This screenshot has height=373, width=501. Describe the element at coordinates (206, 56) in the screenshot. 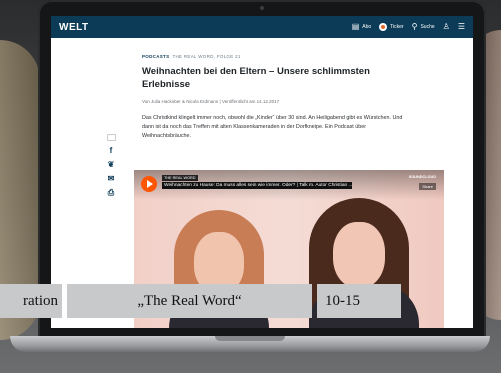

I see `kicker-series: THE REAL WORD, FOLGE 21` at that location.